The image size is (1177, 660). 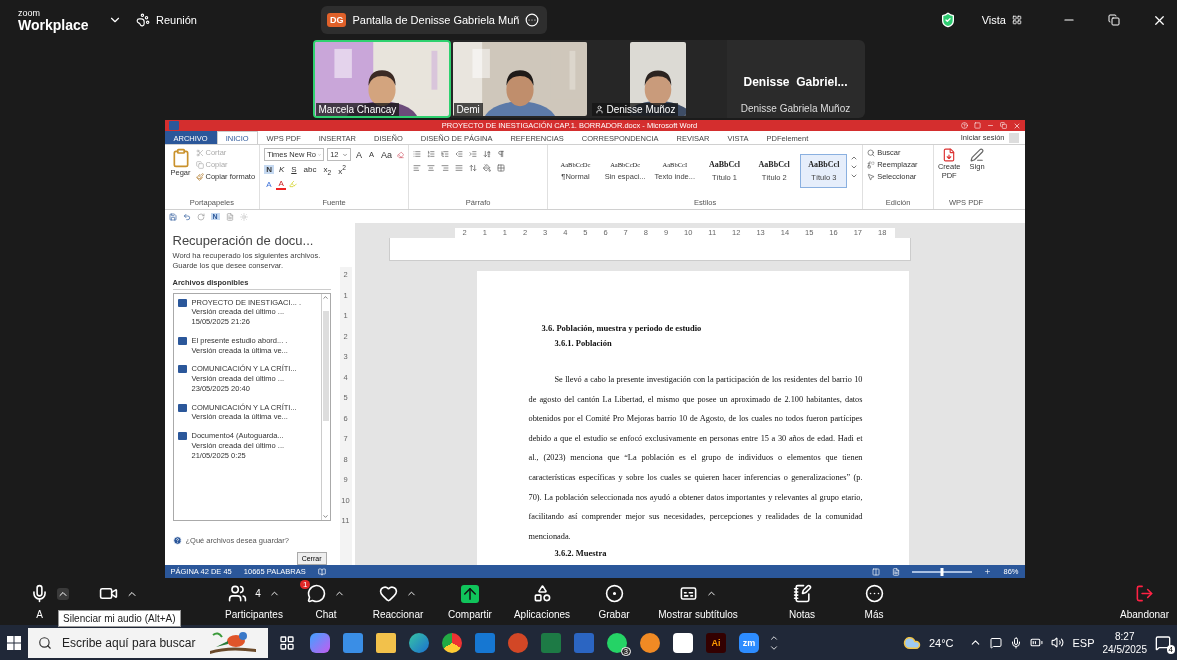 I want to click on initials-avatar: DG, so click(x=337, y=20).